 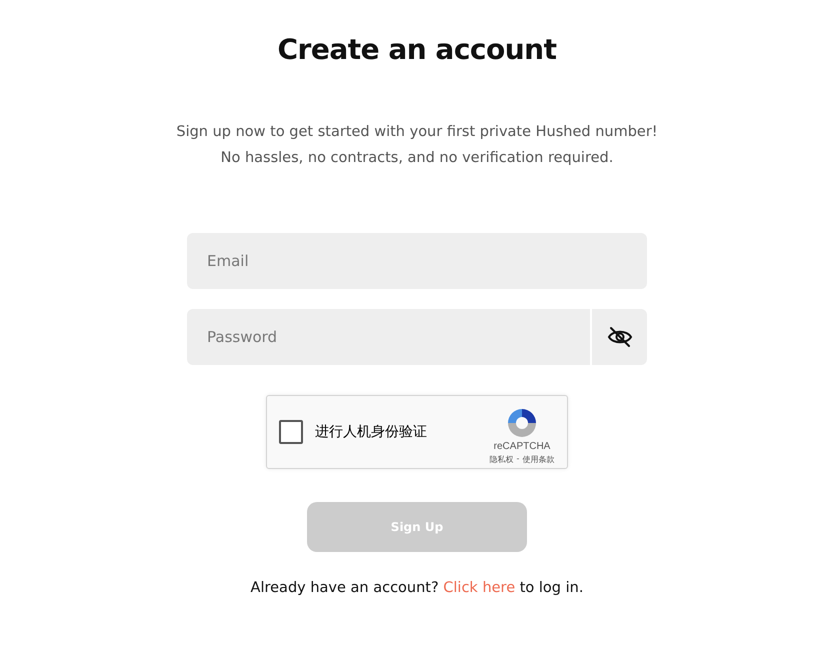 I want to click on intro-text: Sign up now to get started with your first private Hushed number!, so click(x=417, y=132).